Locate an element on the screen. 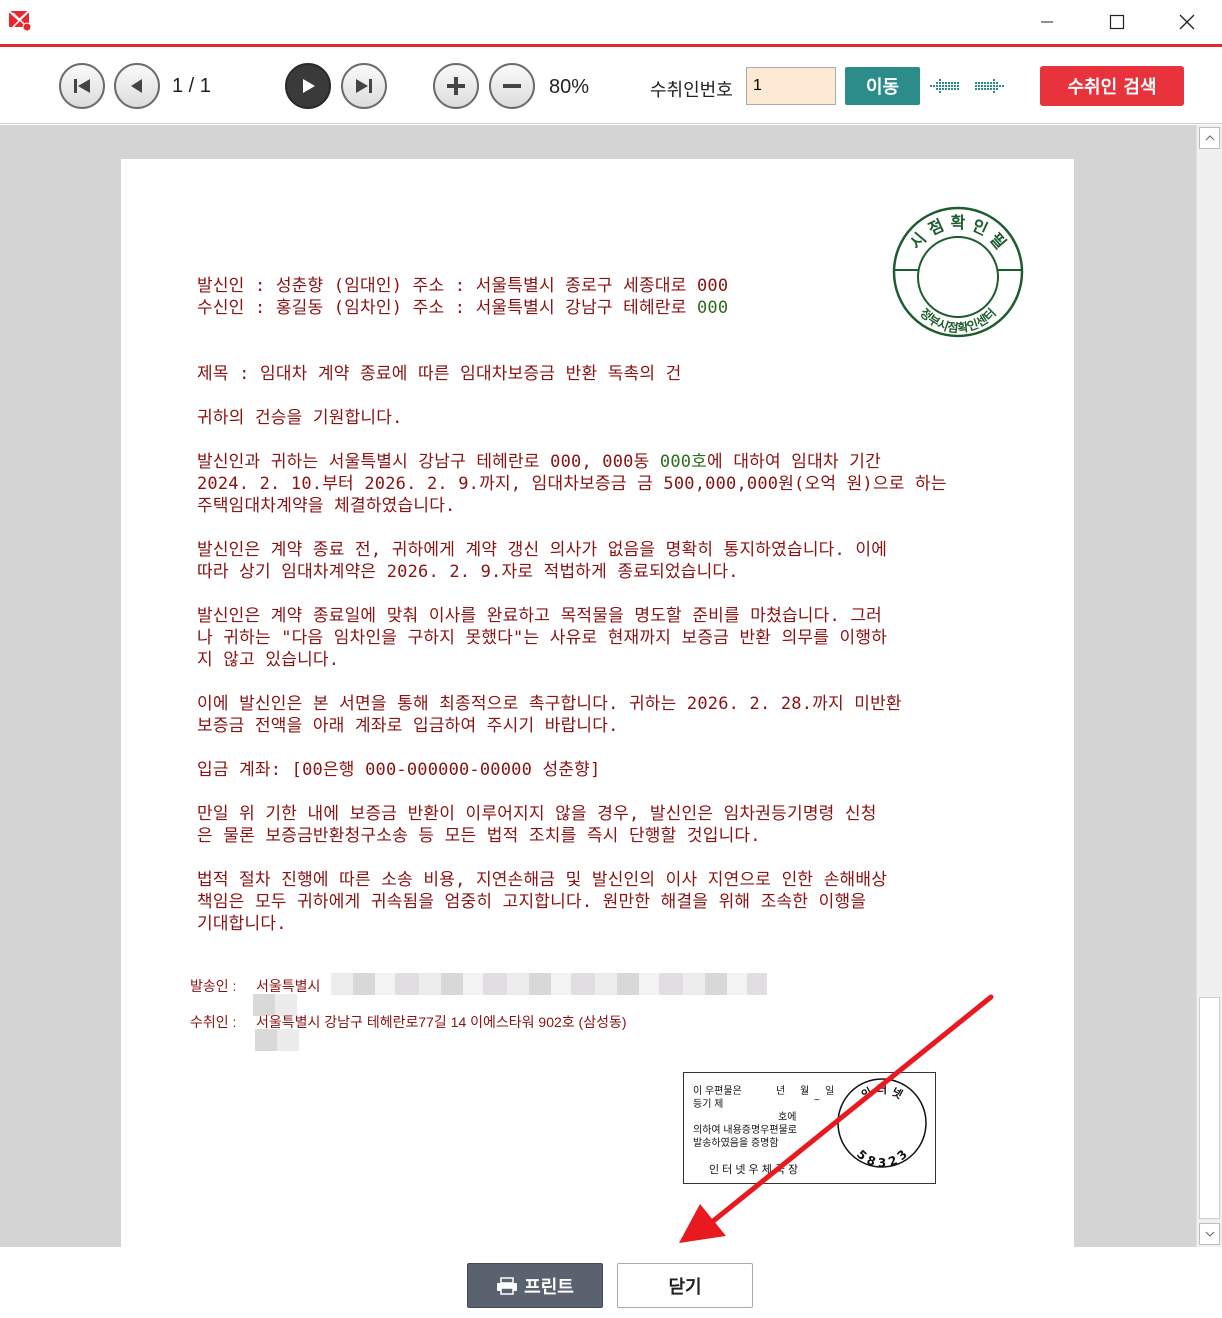 This screenshot has height=1318, width=1222. scroll-thumb is located at coordinates (1209, 1108).